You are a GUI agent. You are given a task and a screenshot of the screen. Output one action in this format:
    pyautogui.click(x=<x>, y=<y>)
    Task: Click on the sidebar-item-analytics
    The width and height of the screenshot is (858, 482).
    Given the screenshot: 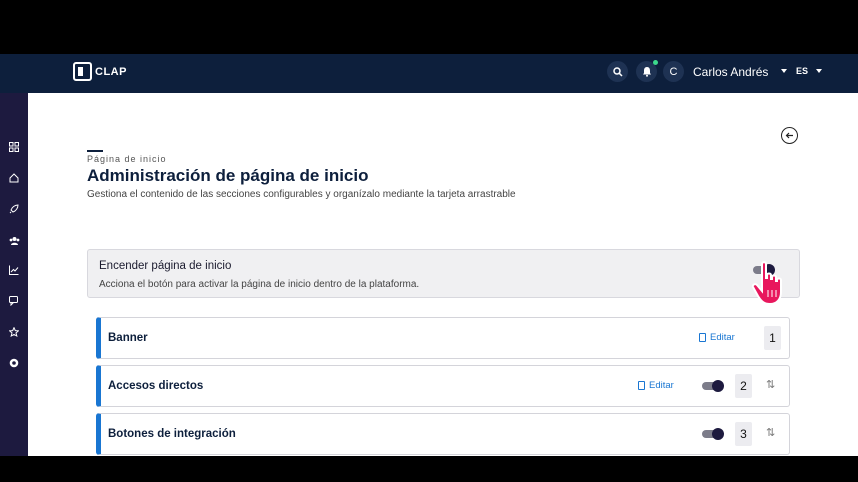 What is the action you would take?
    pyautogui.click(x=14, y=270)
    